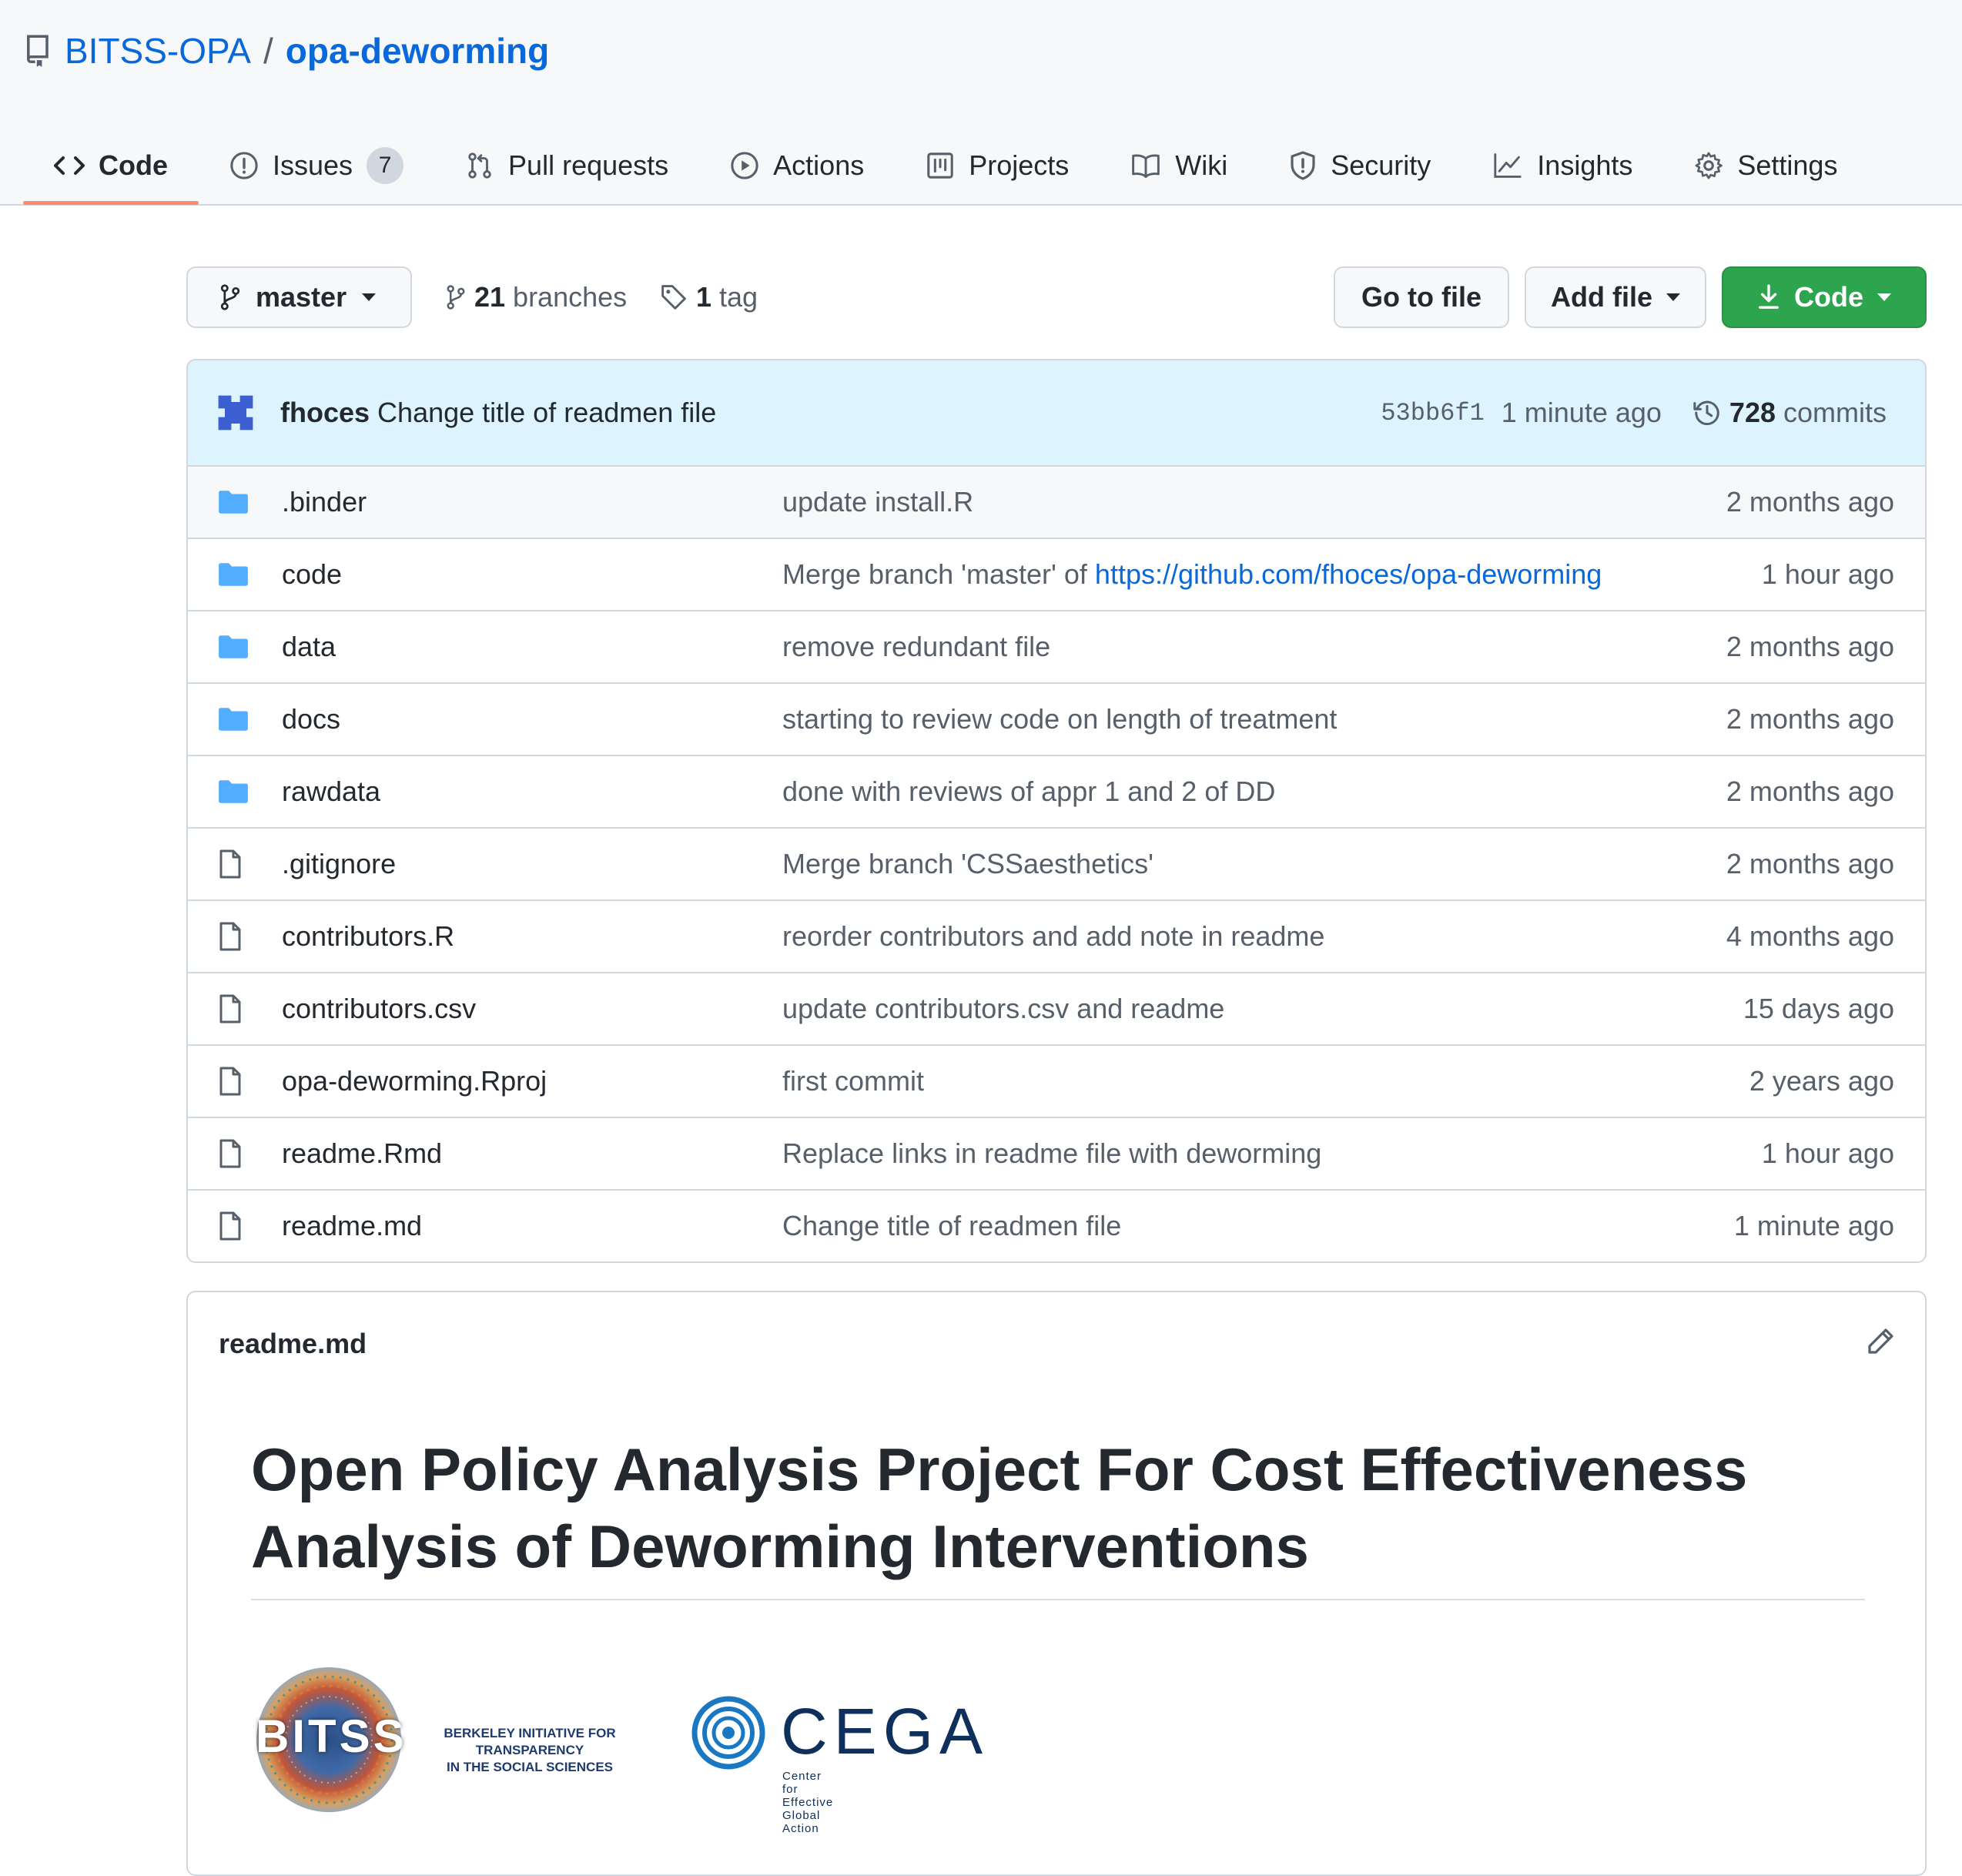 The width and height of the screenshot is (1962, 1876). Describe the element at coordinates (570, 297) in the screenshot. I see `branches-label: branches` at that location.